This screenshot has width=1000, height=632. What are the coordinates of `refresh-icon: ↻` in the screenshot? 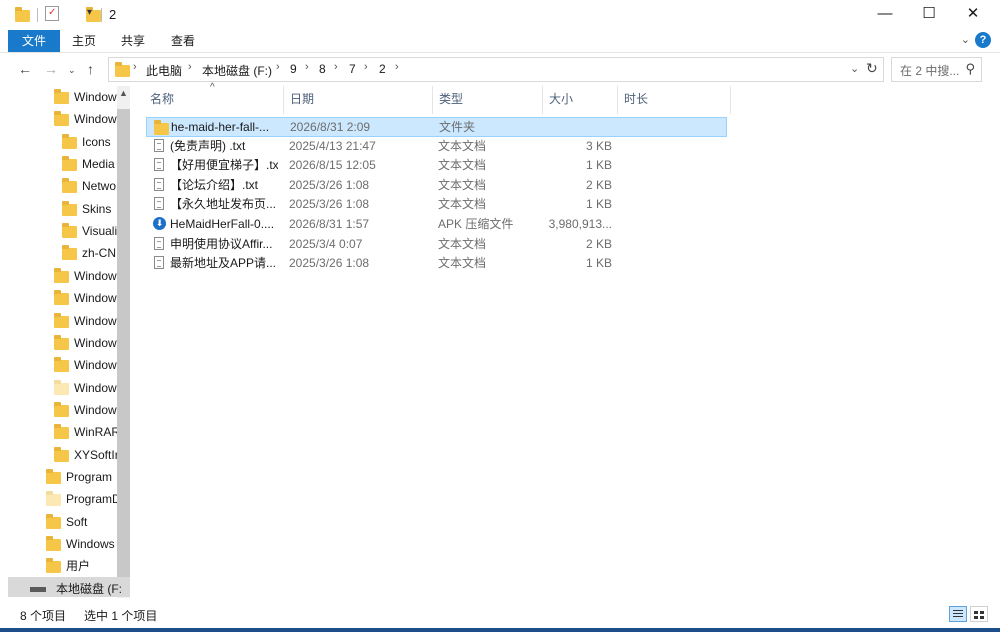 It's located at (872, 68).